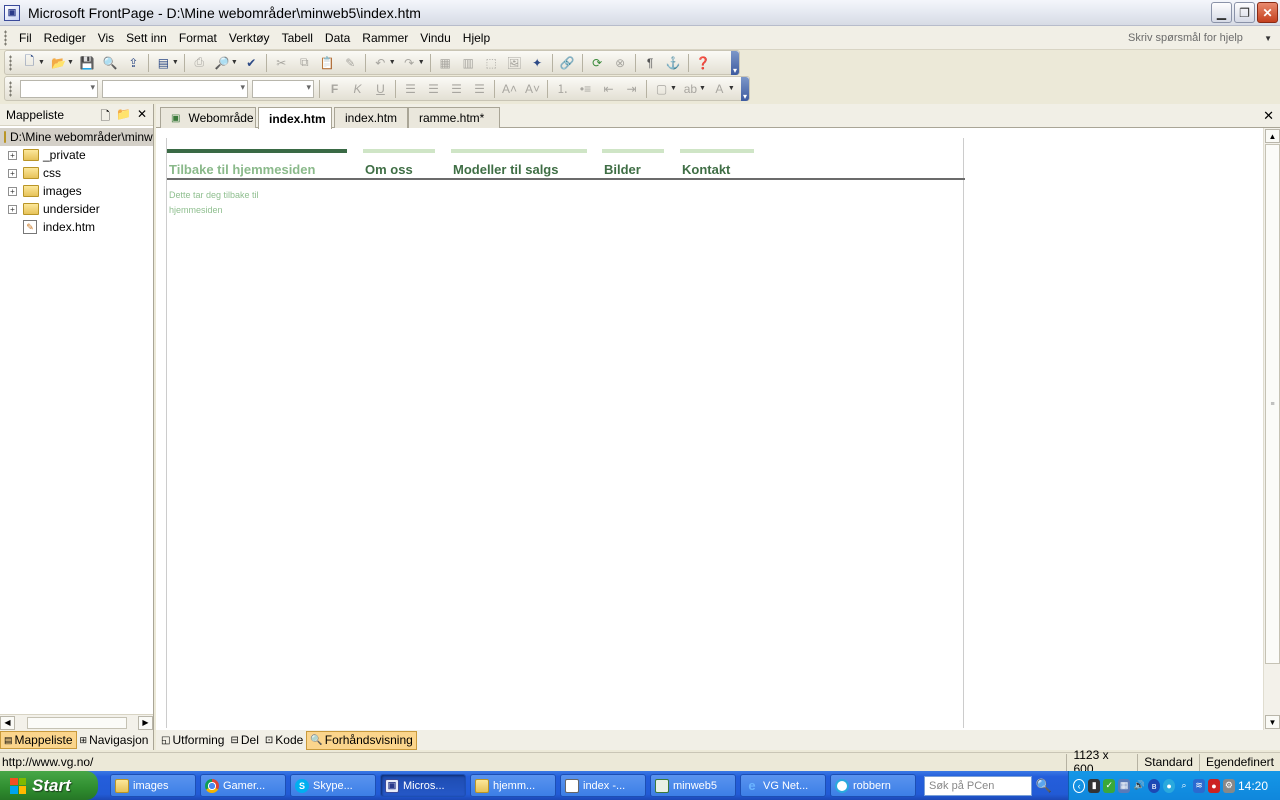 The height and width of the screenshot is (800, 1280). What do you see at coordinates (1253, 786) in the screenshot?
I see `clock: 14:20` at bounding box center [1253, 786].